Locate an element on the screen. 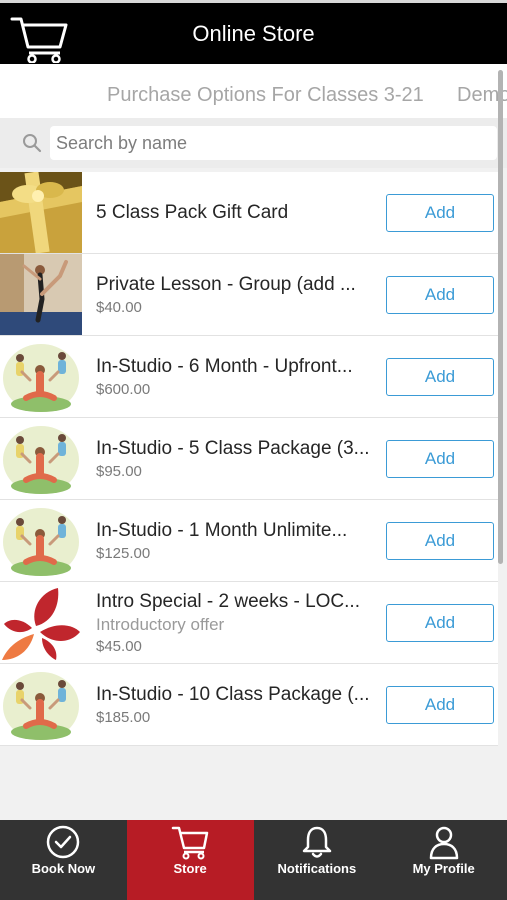  bottom-nav: Book Now Store Notifications My Profile is located at coordinates (253, 860).